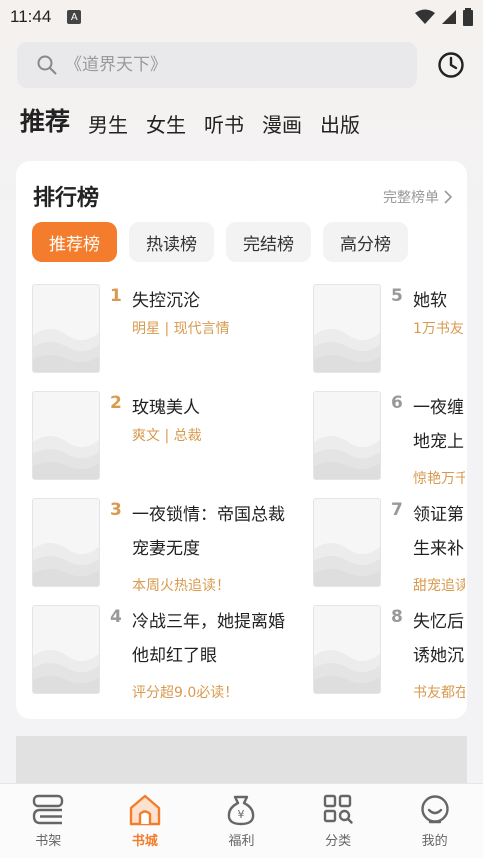 The width and height of the screenshot is (483, 858). I want to click on nav-label-bookstore: 书城, so click(144, 841).